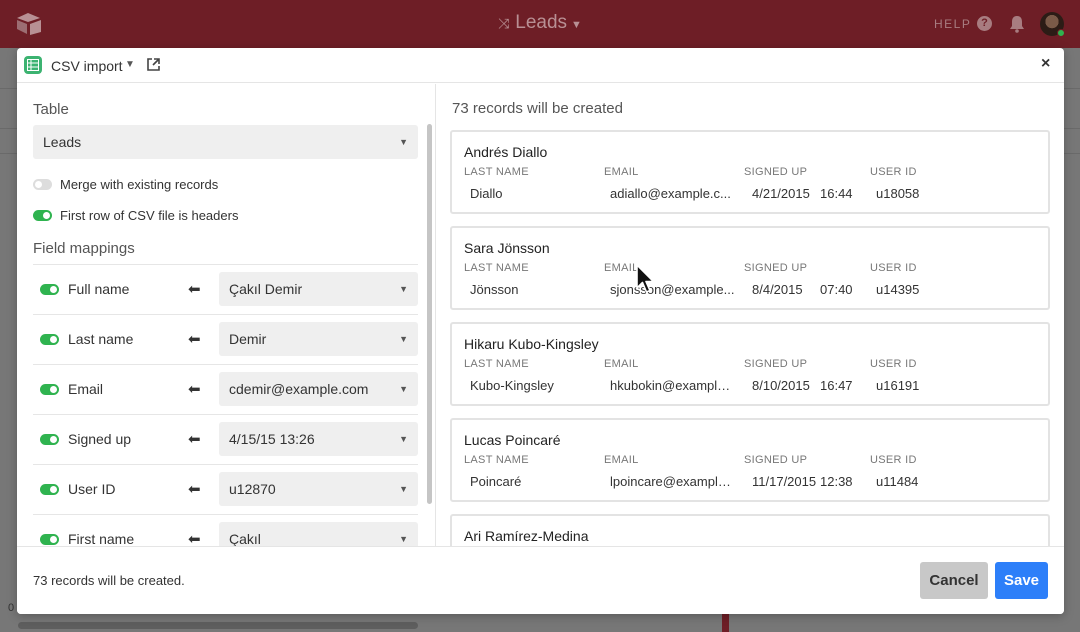 The height and width of the screenshot is (632, 1080). Describe the element at coordinates (526, 536) in the screenshot. I see `record-name: Ari Ramírez-Medina` at that location.